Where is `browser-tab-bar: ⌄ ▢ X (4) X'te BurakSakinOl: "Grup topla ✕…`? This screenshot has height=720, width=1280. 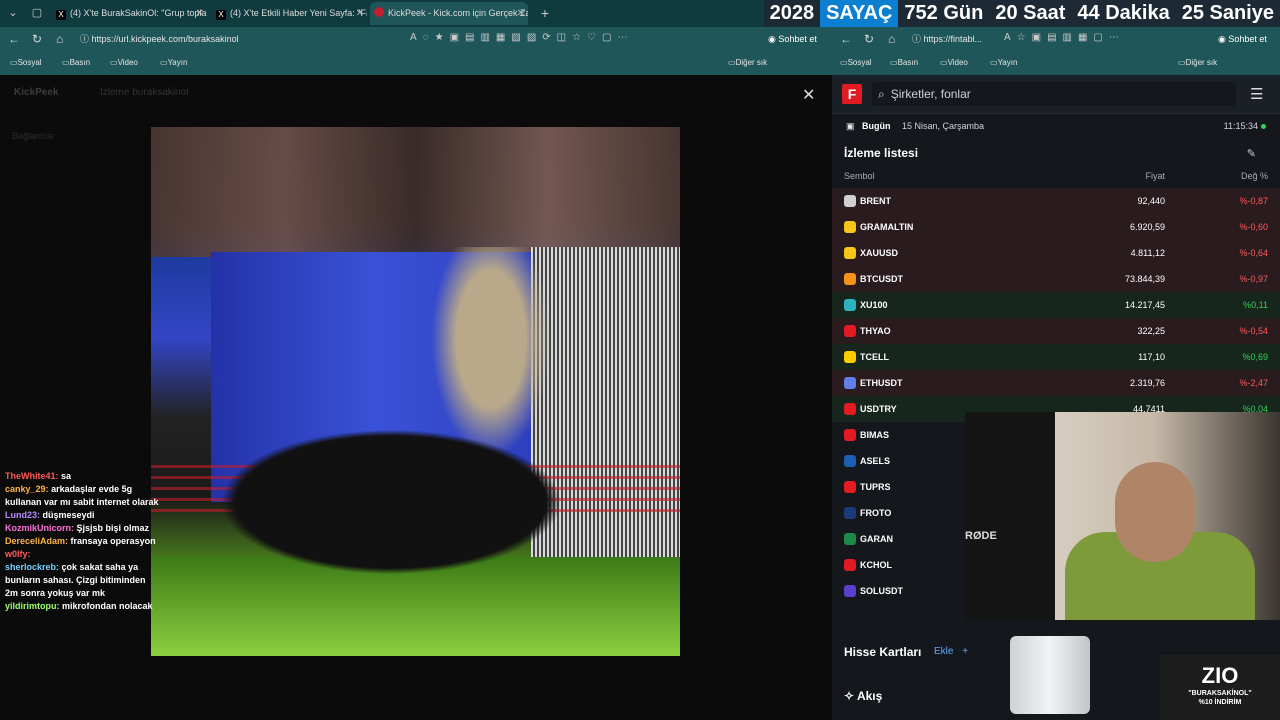 browser-tab-bar: ⌄ ▢ X (4) X'te BurakSakinOl: "Grup topla ✕… is located at coordinates (640, 13).